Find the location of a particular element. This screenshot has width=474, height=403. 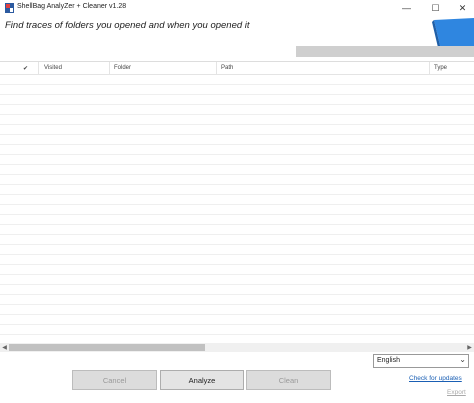

minimize-button: — is located at coordinates (406, 8).